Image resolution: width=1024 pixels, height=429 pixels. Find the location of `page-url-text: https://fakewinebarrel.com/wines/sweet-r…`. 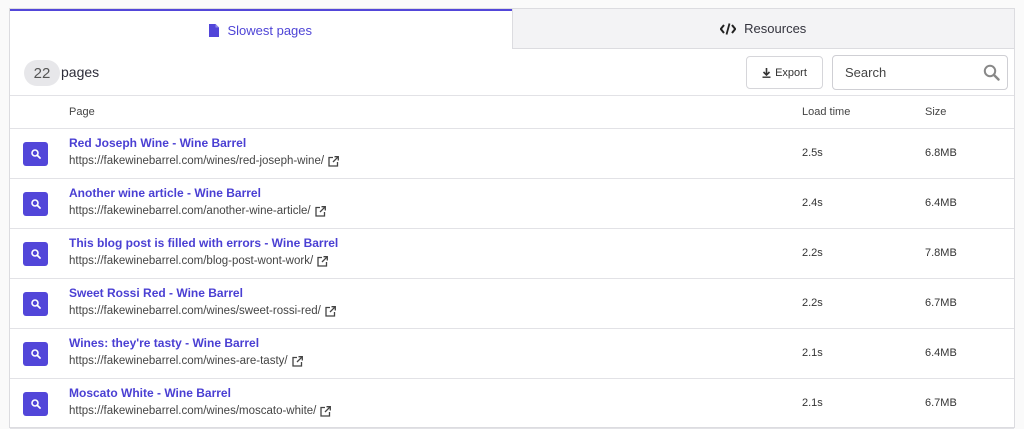

page-url-text: https://fakewinebarrel.com/wines/sweet-r… is located at coordinates (195, 311).